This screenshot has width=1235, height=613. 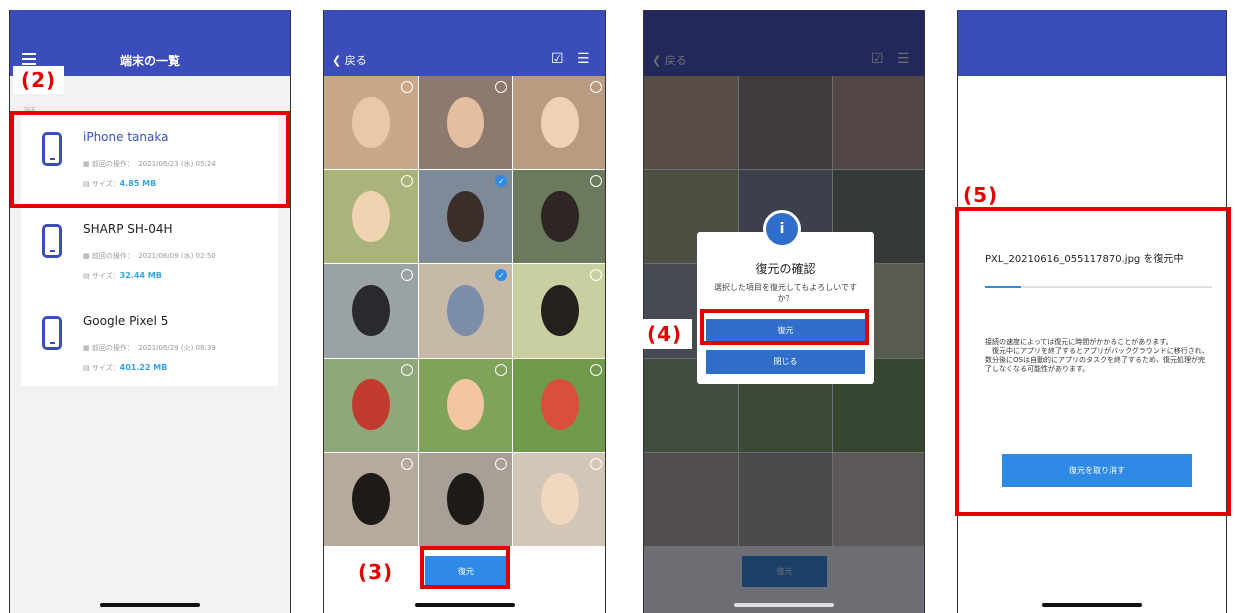 I want to click on device-last-operation: ▦ 前回の操作： 2021/06/29 (火) 08:39, so click(x=149, y=348).